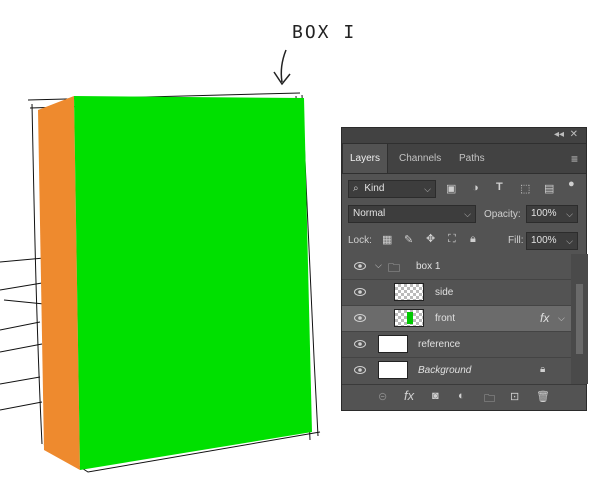  I want to click on layer-row-front: front fx ⌵, so click(456, 319).